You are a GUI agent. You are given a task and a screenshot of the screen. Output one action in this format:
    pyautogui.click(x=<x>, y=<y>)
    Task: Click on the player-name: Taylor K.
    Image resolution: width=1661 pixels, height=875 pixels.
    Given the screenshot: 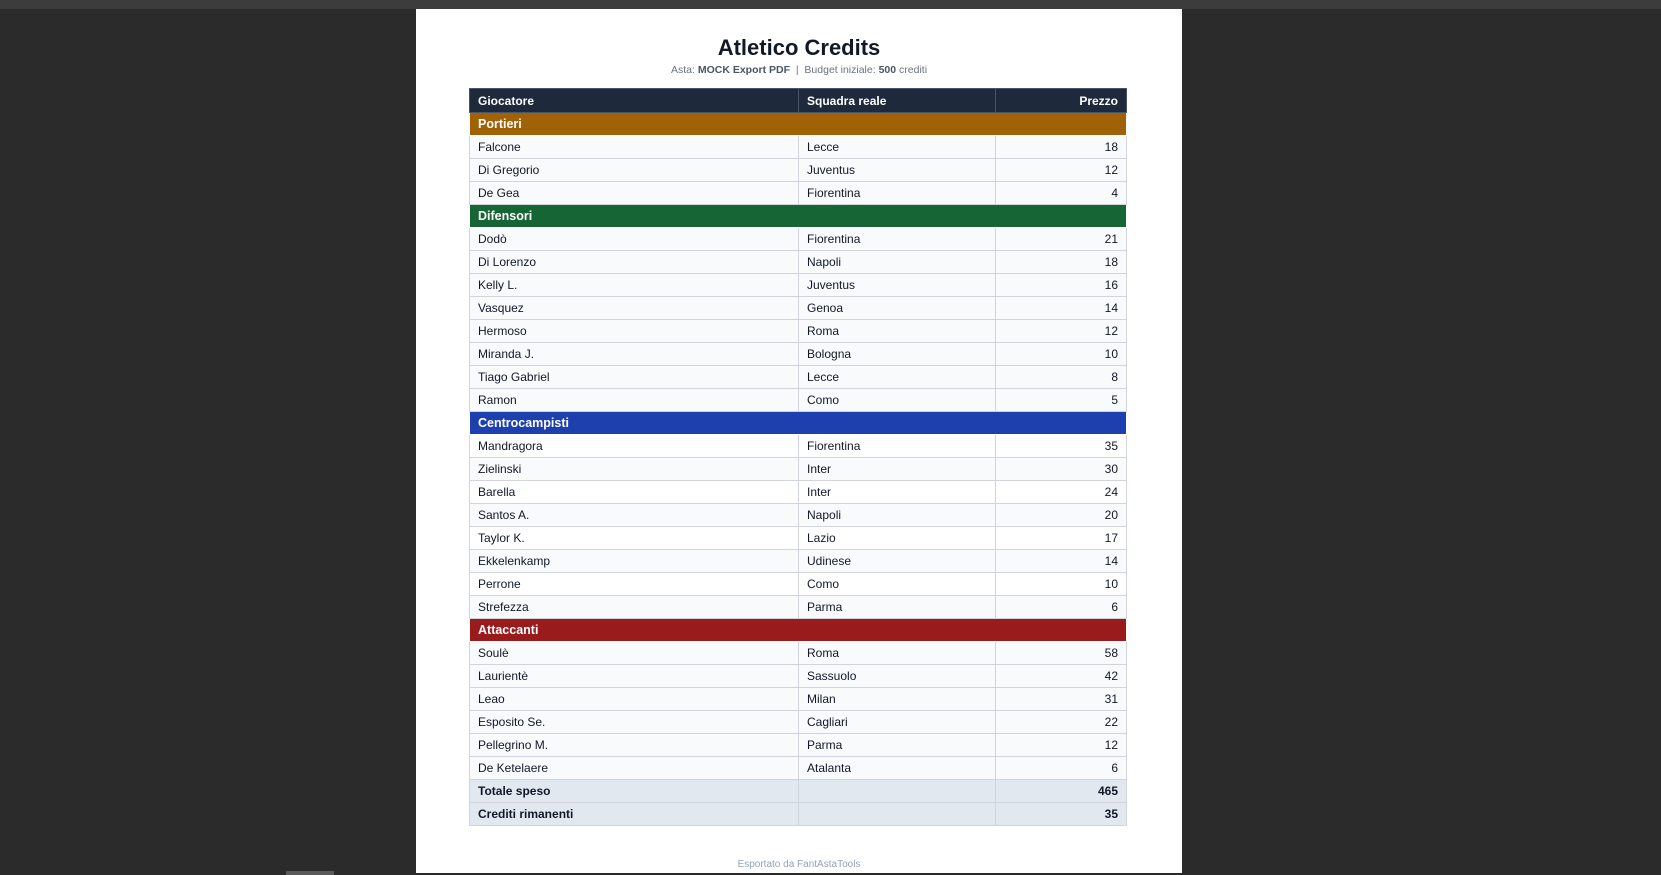 What is the action you would take?
    pyautogui.click(x=634, y=538)
    